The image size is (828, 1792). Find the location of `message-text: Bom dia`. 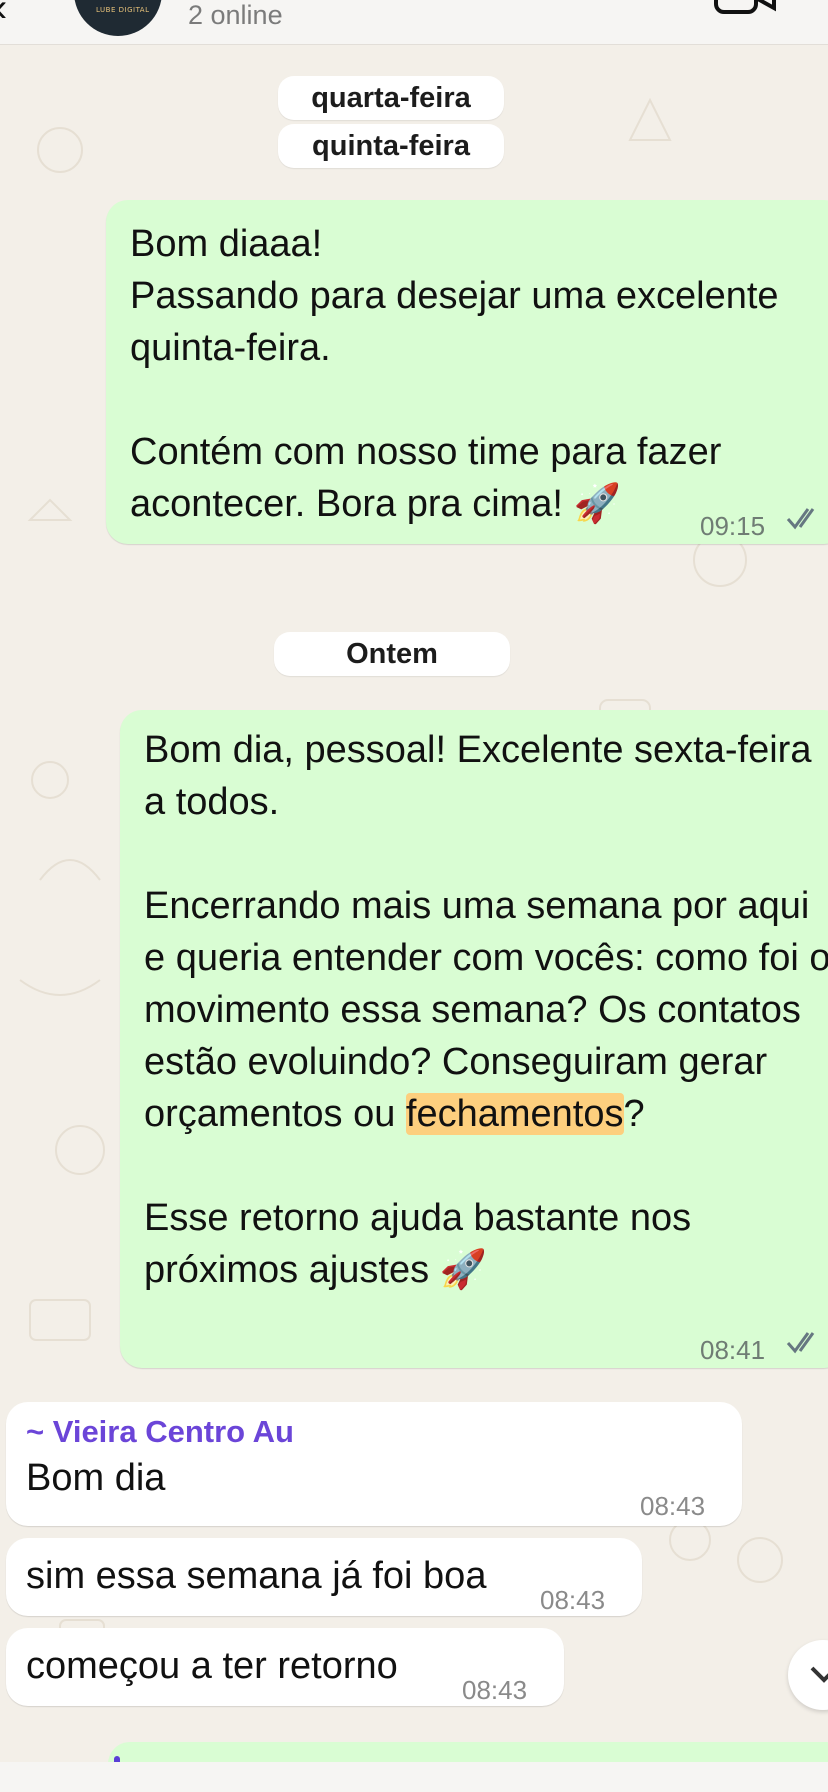

message-text: Bom dia is located at coordinates (96, 1478).